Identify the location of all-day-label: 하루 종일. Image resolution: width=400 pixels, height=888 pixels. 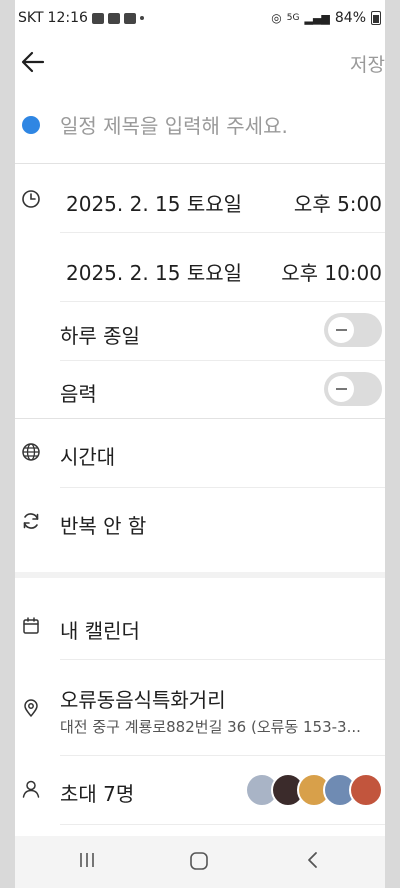
(100, 336).